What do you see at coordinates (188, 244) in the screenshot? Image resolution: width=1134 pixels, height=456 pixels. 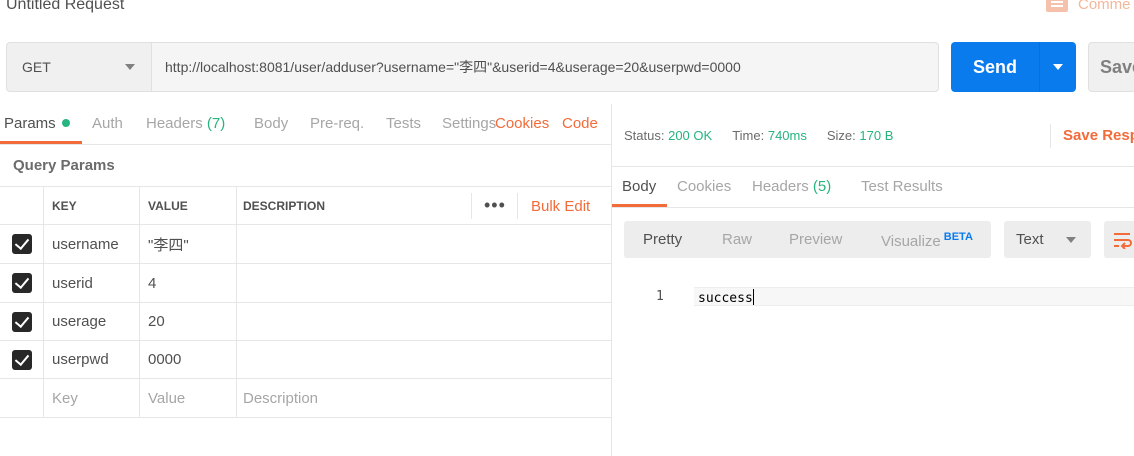 I see `param-value: "李四"` at bounding box center [188, 244].